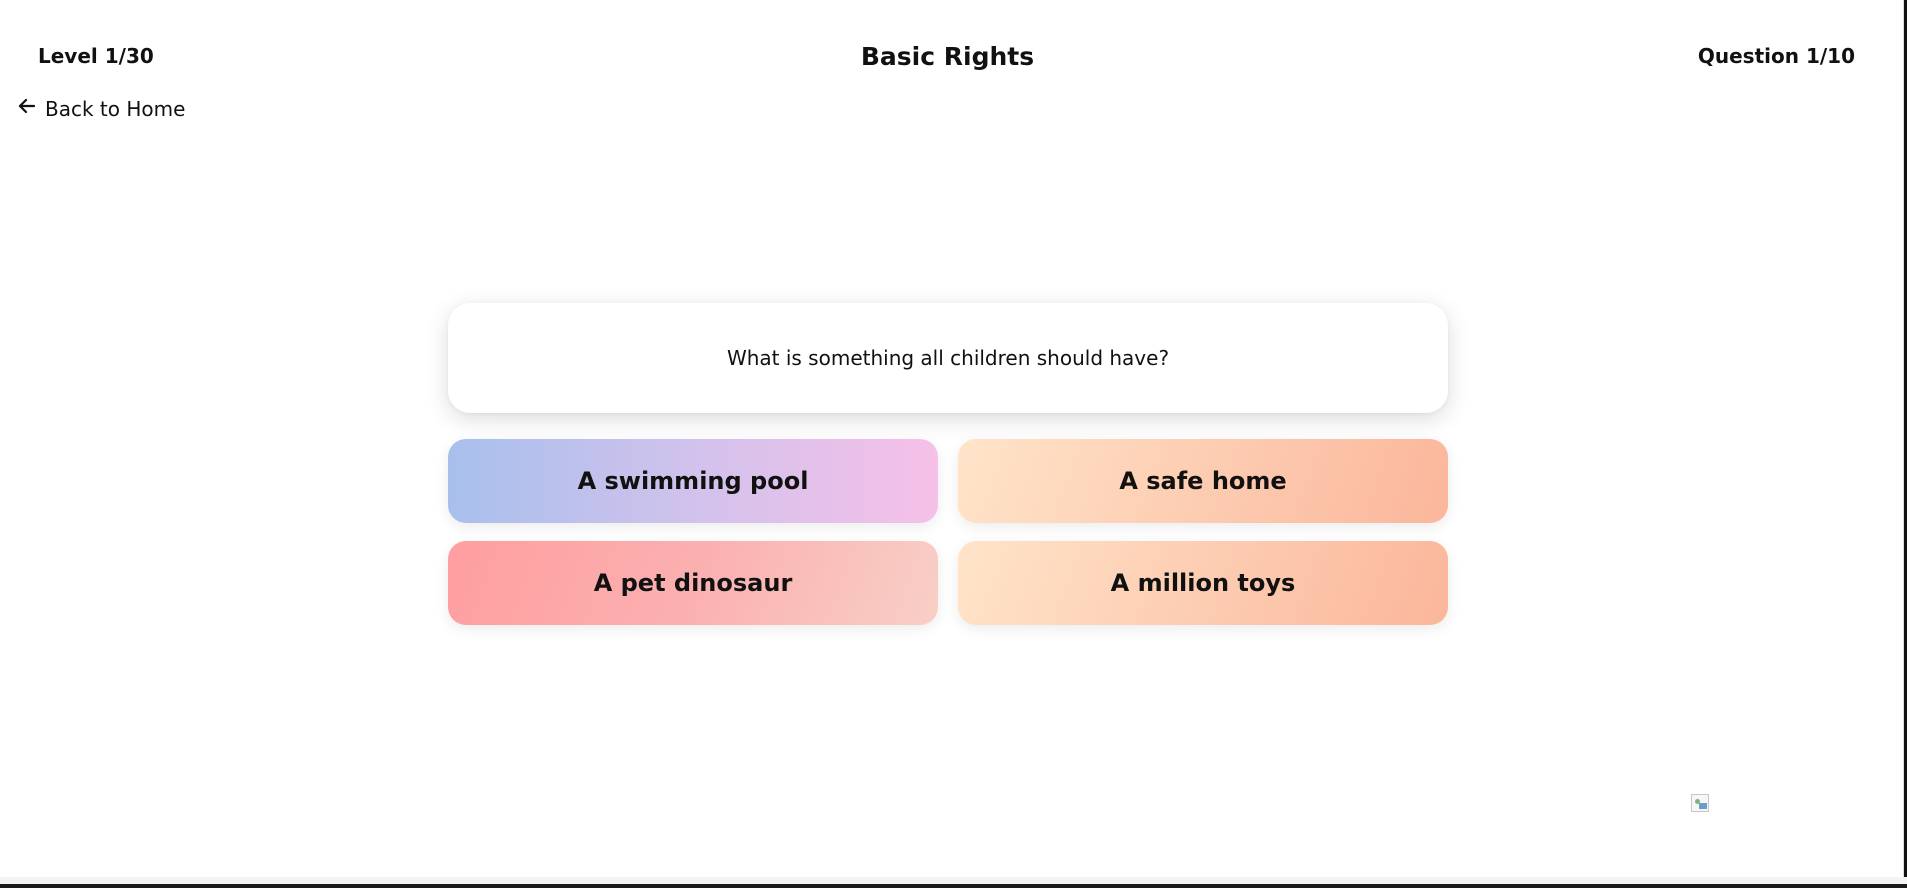  I want to click on answer-label: A safe home, so click(1203, 481).